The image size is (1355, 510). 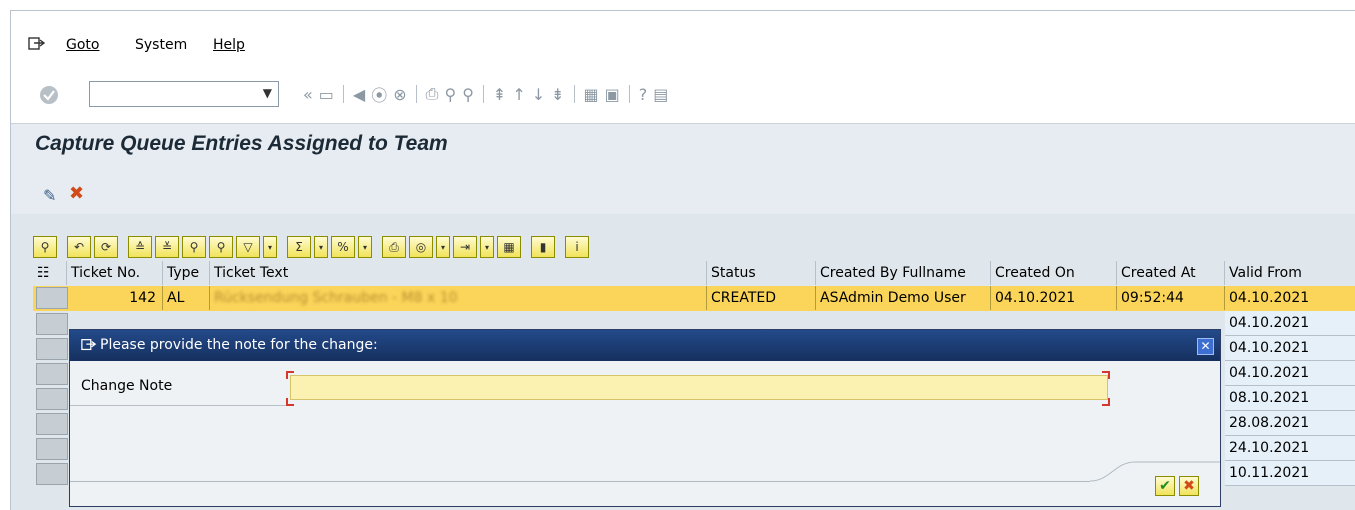 What do you see at coordinates (299, 247) in the screenshot?
I see `sum-icon: Σ` at bounding box center [299, 247].